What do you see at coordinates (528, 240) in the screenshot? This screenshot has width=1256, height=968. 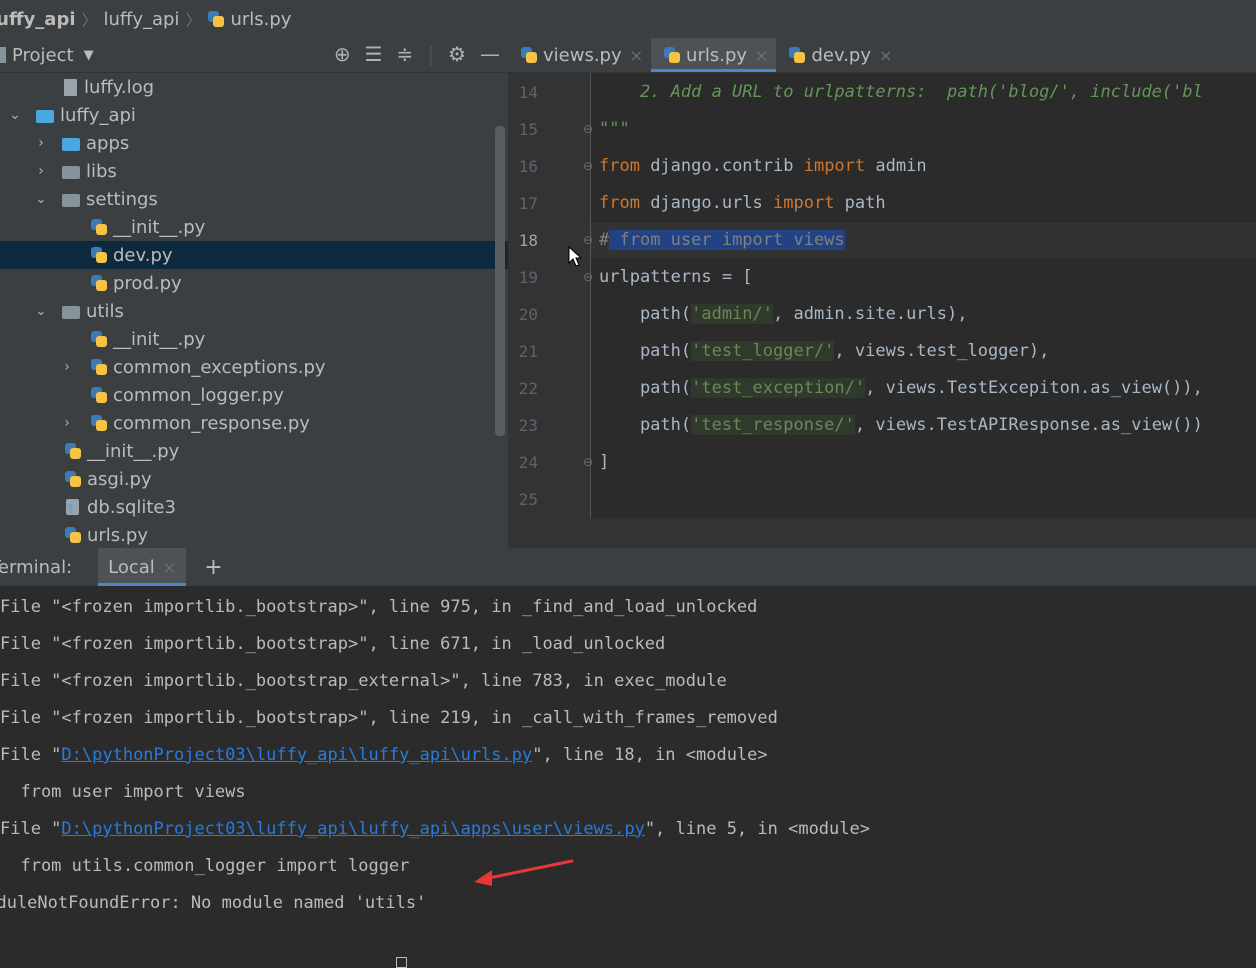 I see `line-number: 18` at bounding box center [528, 240].